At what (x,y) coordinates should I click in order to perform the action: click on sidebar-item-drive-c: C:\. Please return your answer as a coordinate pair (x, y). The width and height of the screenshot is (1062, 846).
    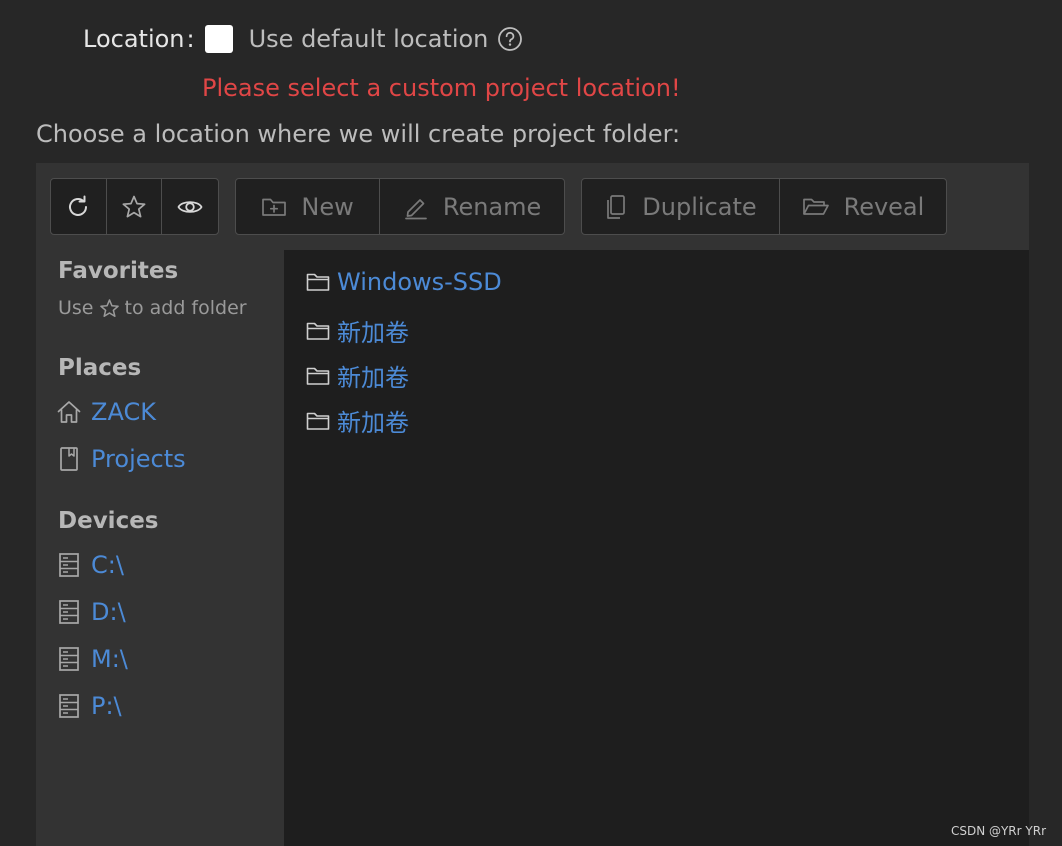
    Looking at the image, I should click on (90, 565).